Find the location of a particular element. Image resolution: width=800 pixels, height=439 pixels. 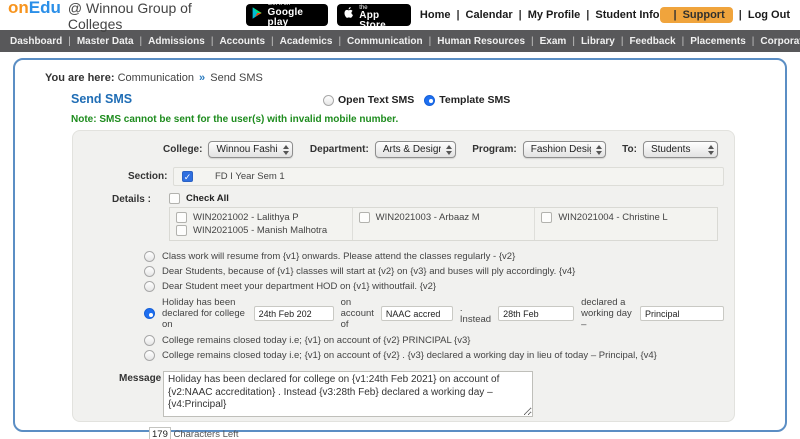

chars-label2: Left is located at coordinates (230, 434).